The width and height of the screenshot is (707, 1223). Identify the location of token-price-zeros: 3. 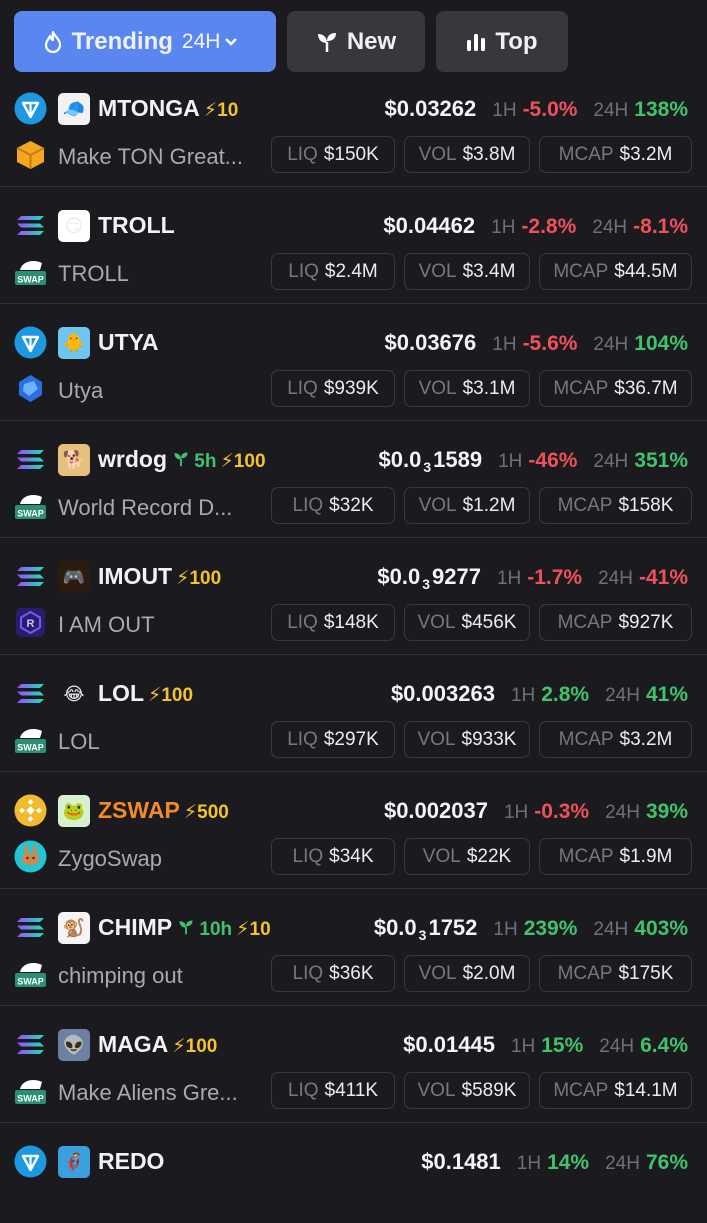
(427, 467).